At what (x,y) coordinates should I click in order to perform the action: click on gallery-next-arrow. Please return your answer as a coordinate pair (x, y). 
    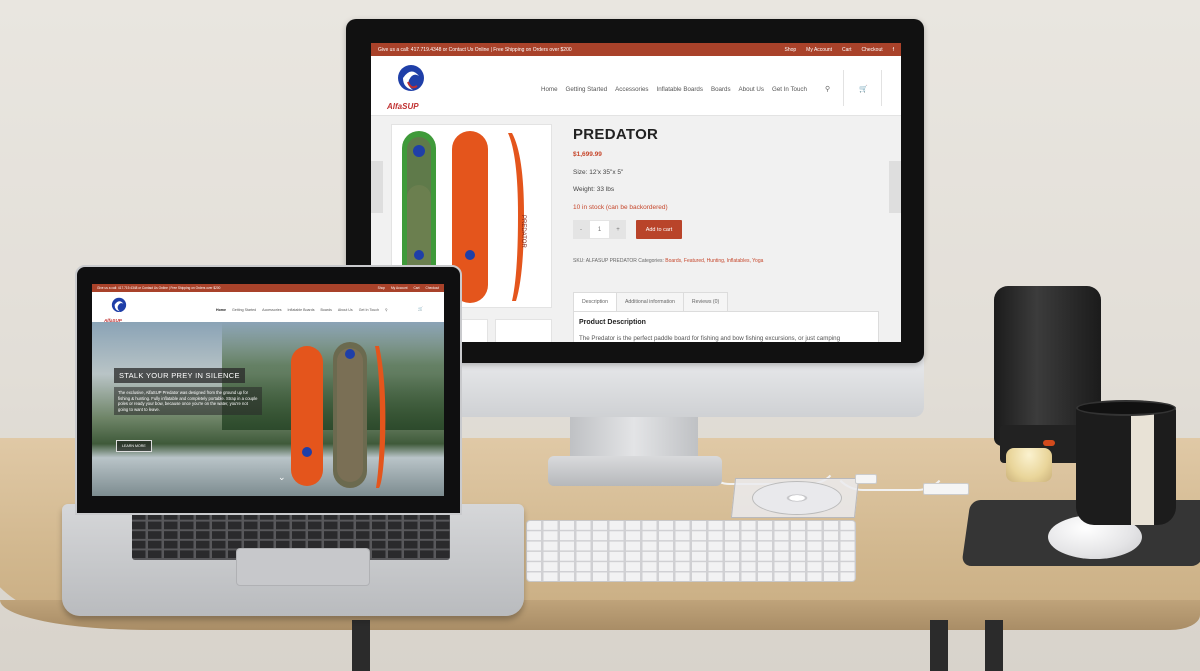
    Looking at the image, I should click on (895, 187).